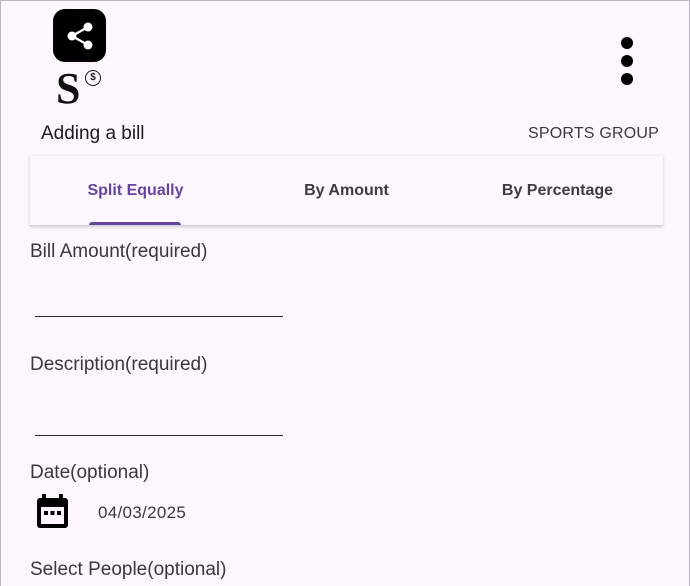 This screenshot has width=690, height=586. What do you see at coordinates (79, 35) in the screenshot?
I see `share-icon` at bounding box center [79, 35].